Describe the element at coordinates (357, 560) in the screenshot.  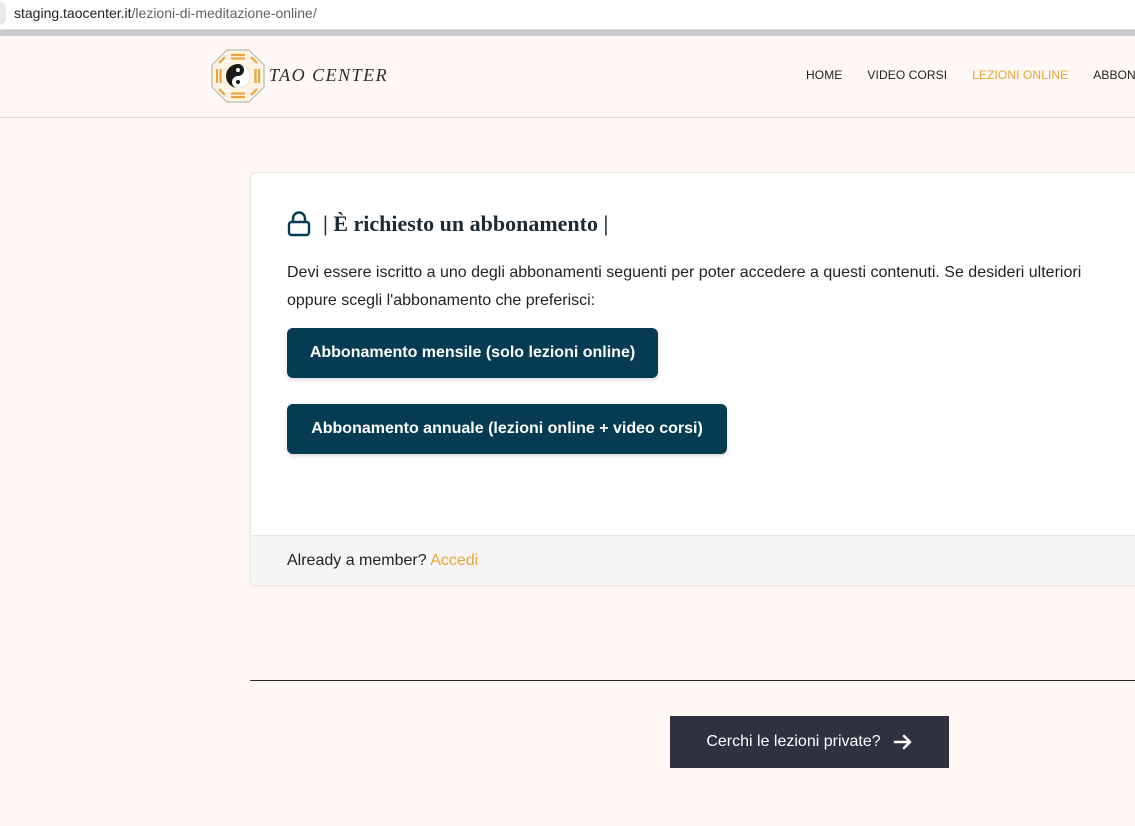
I see `already-member-label: Already a member?` at that location.